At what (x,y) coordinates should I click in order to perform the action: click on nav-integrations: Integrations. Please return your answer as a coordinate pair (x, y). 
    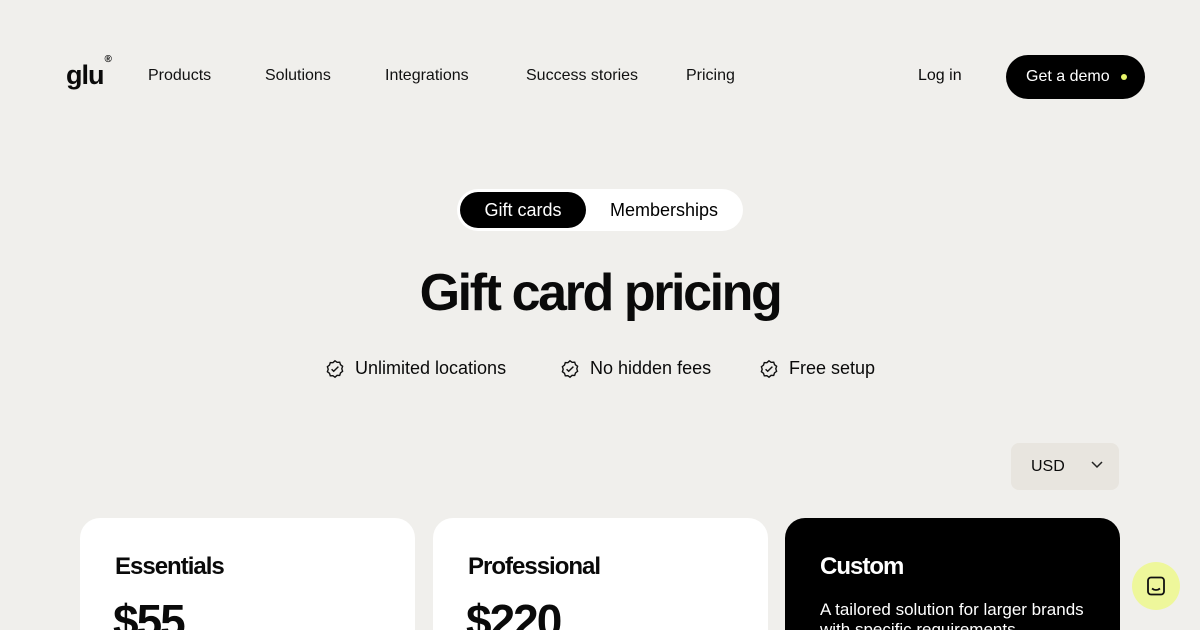
    Looking at the image, I should click on (427, 76).